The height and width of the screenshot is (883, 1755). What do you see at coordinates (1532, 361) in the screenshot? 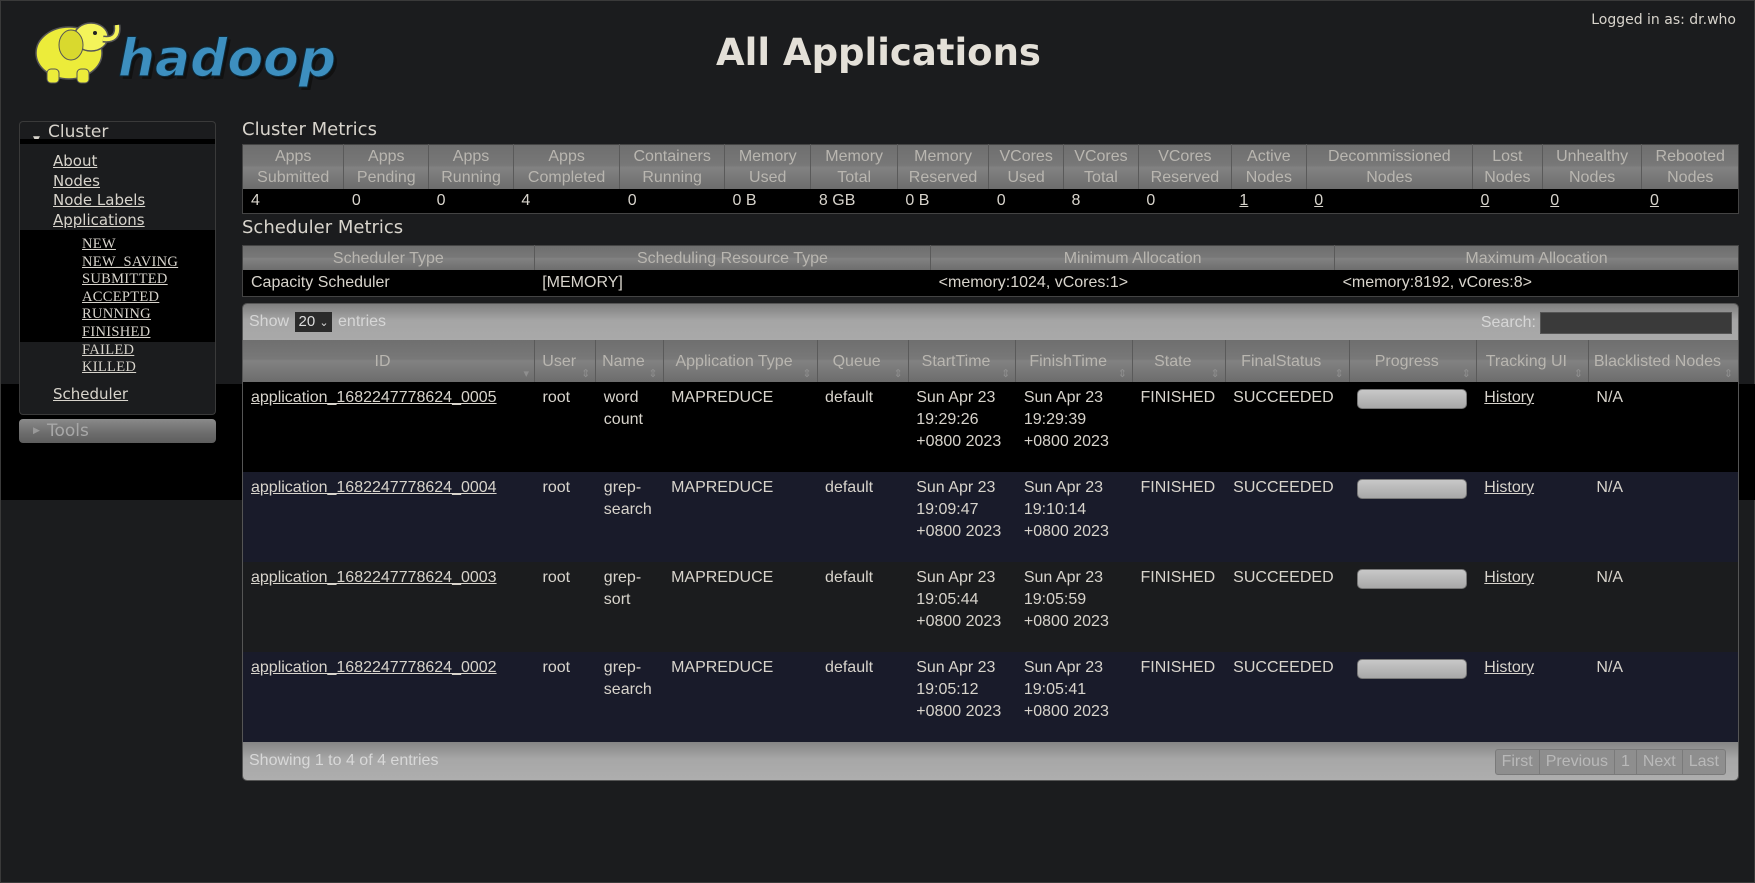
I see `column-header-tracking-ui: Tracking UI ⇕` at bounding box center [1532, 361].